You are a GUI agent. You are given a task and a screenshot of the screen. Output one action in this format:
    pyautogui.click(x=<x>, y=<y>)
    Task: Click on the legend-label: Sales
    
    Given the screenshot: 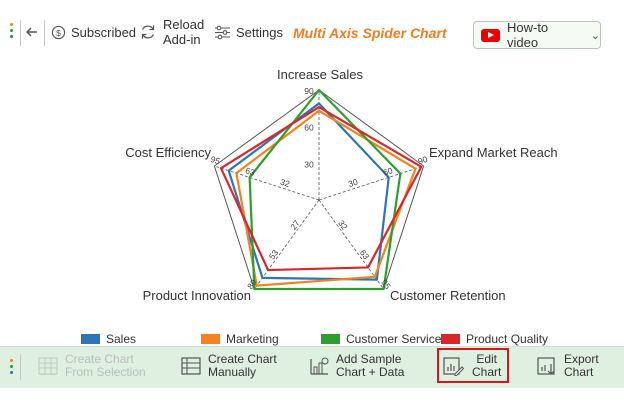 What is the action you would take?
    pyautogui.click(x=121, y=339)
    